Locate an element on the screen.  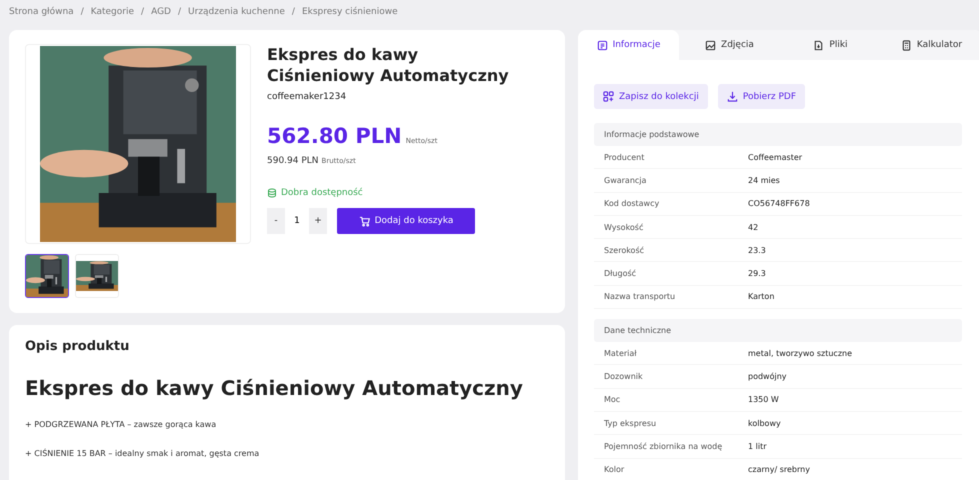
file-icon is located at coordinates (818, 45).